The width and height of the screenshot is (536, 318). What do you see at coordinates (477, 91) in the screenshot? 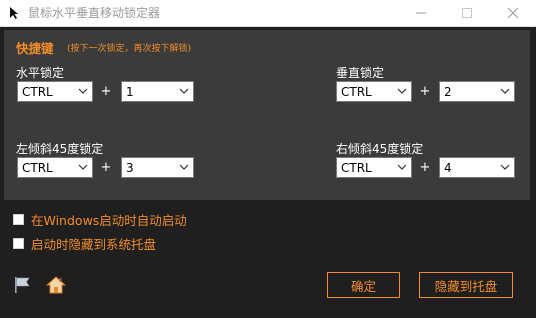
I see `vertical-key-select: 2` at bounding box center [477, 91].